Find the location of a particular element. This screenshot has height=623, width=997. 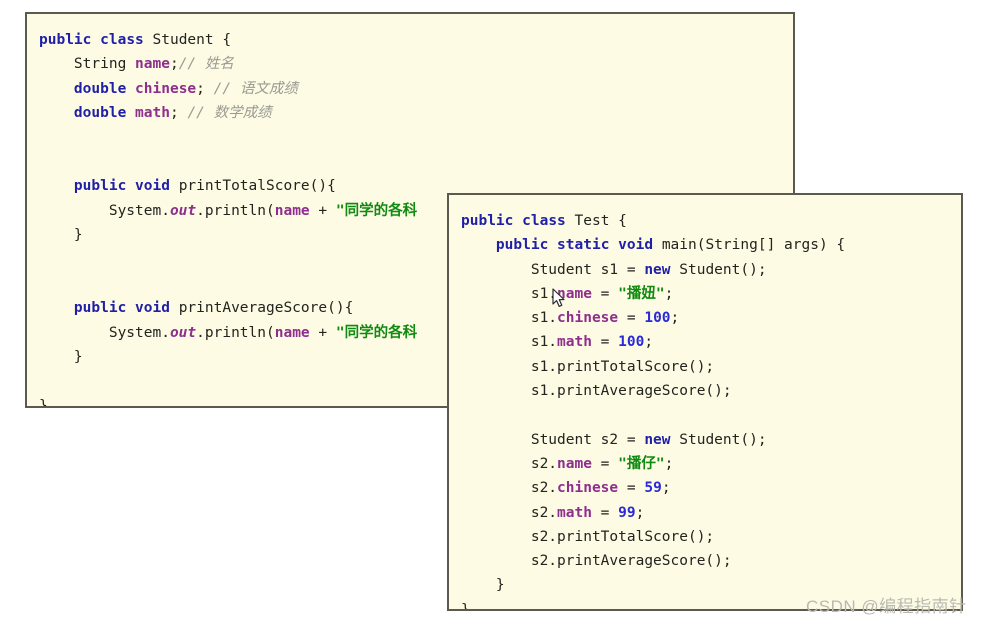

code-token-kw: double is located at coordinates (100, 88).